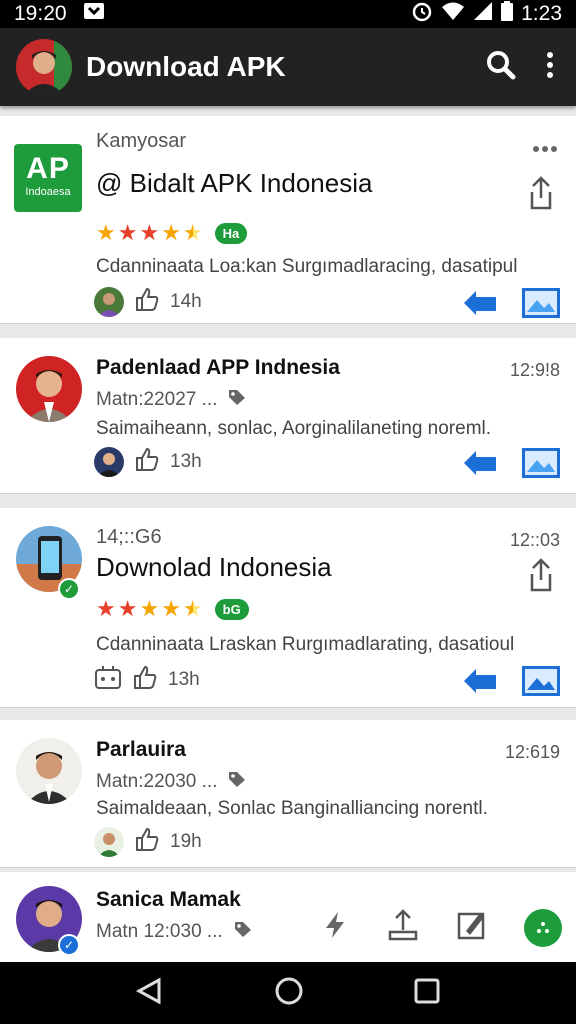 The width and height of the screenshot is (576, 1024). What do you see at coordinates (288, 67) in the screenshot?
I see `app-bar: Download APK` at bounding box center [288, 67].